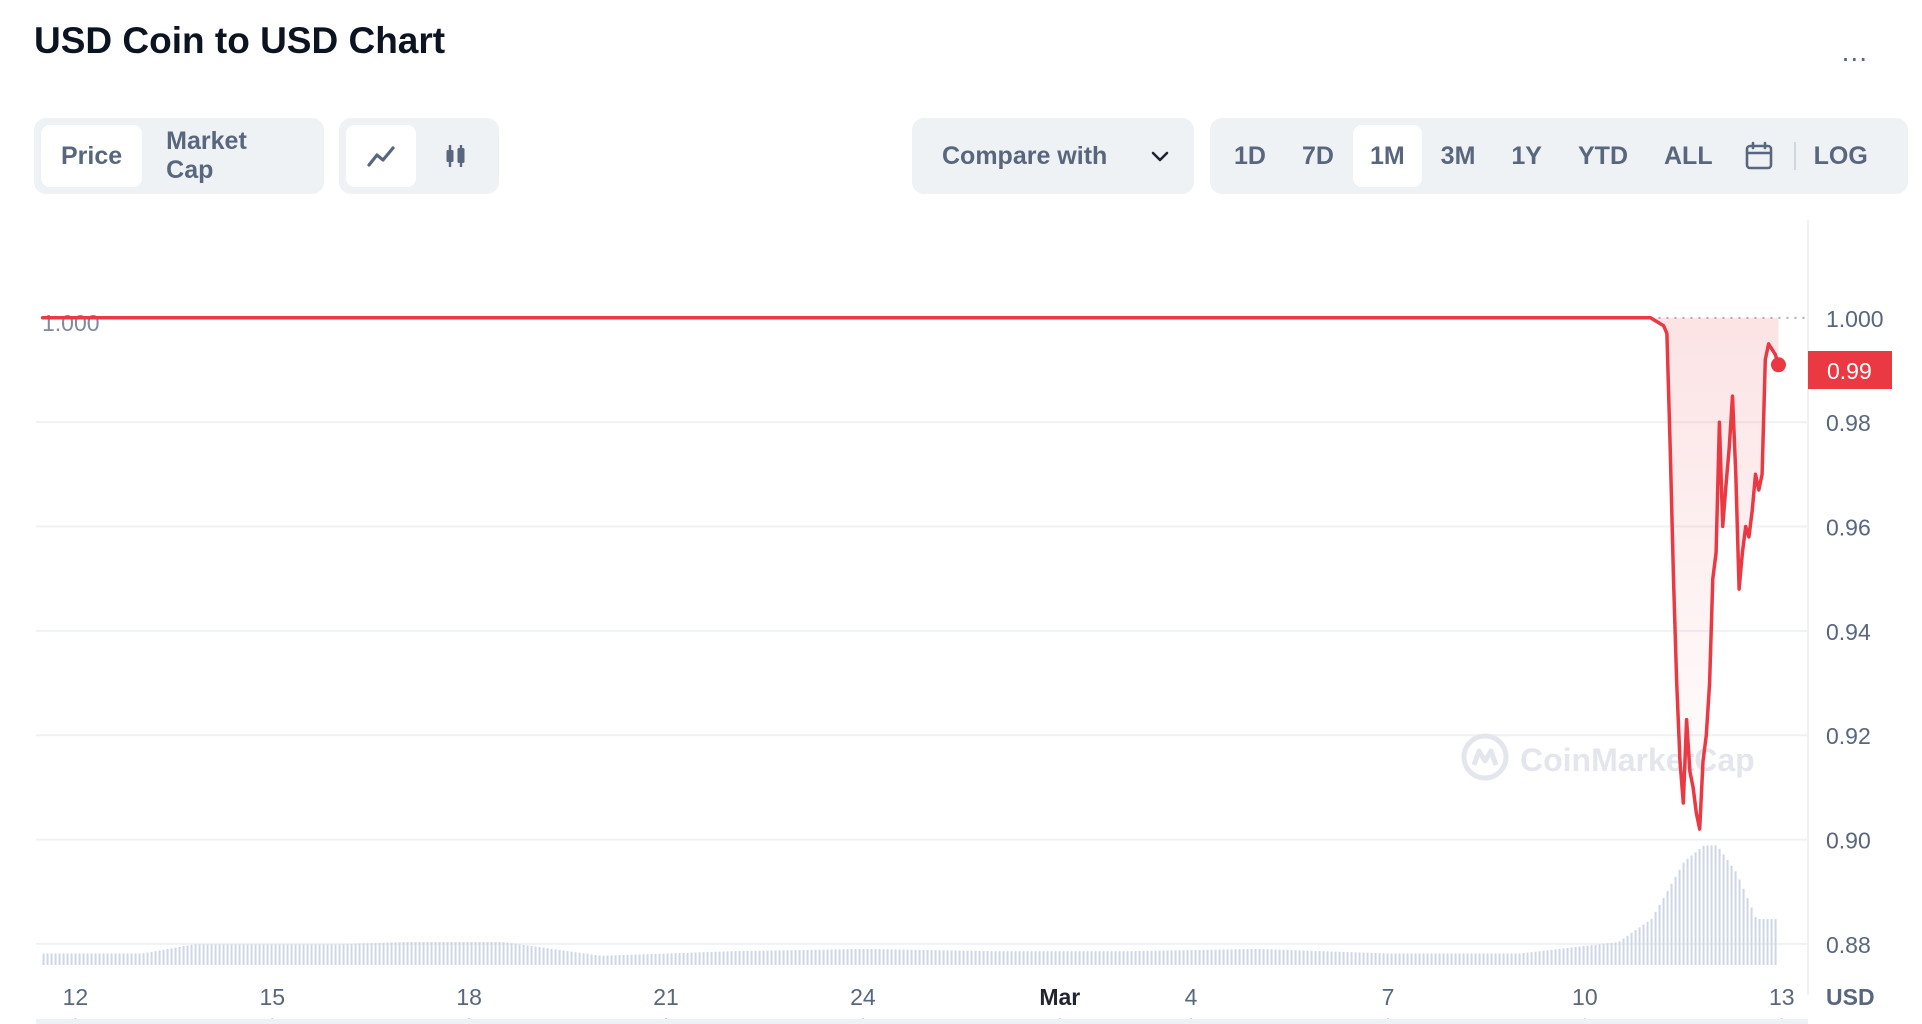 The height and width of the screenshot is (1024, 1922). What do you see at coordinates (92, 156) in the screenshot?
I see `tab-price: Price` at bounding box center [92, 156].